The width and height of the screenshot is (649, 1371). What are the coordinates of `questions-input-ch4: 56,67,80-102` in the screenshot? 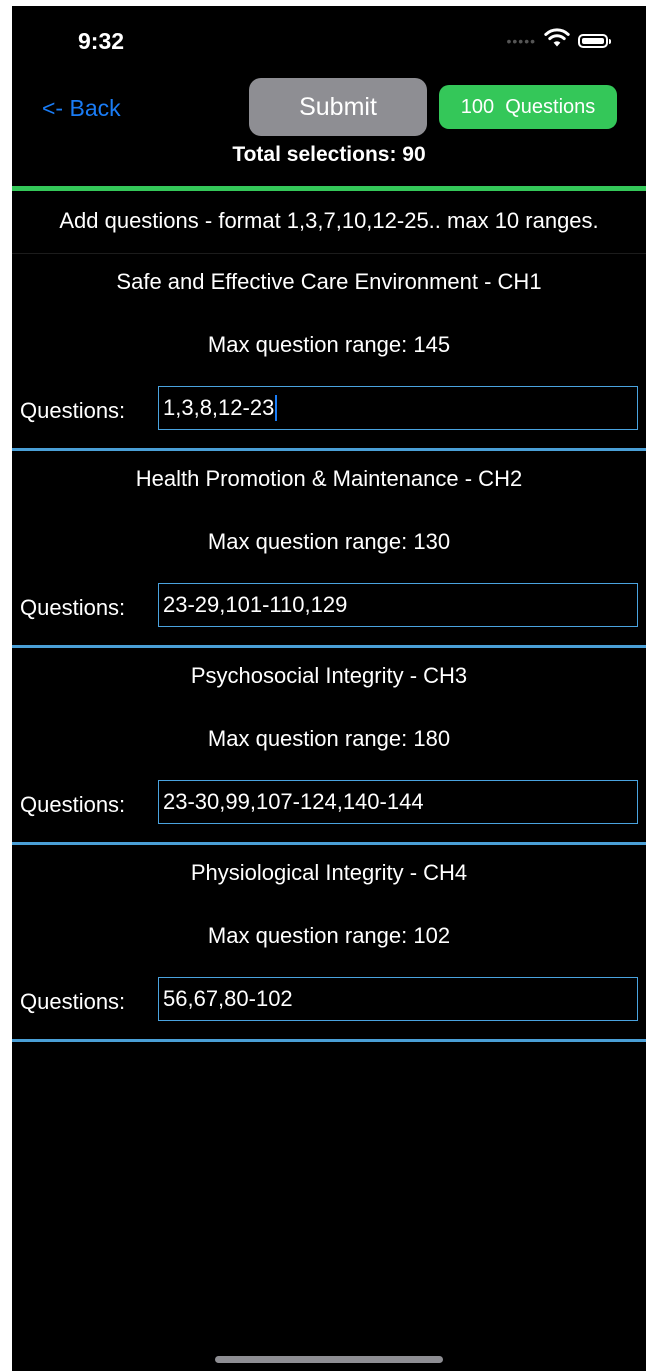 It's located at (398, 999).